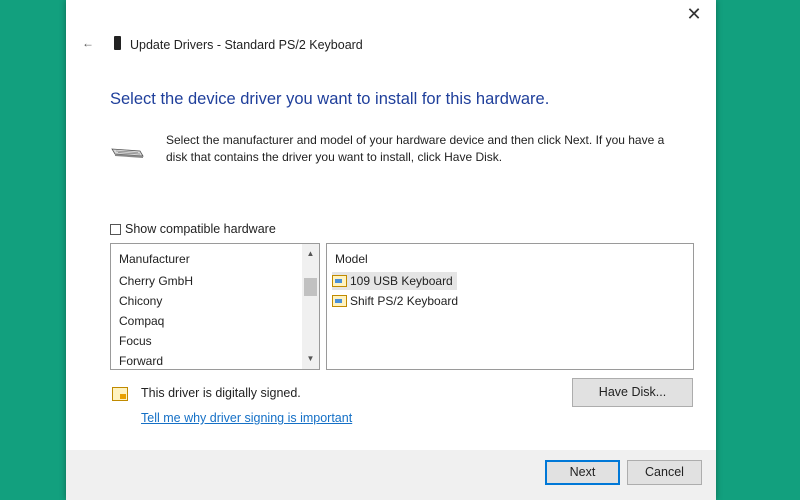  Describe the element at coordinates (221, 393) in the screenshot. I see `signing-status: This driver is digitally signed.` at that location.